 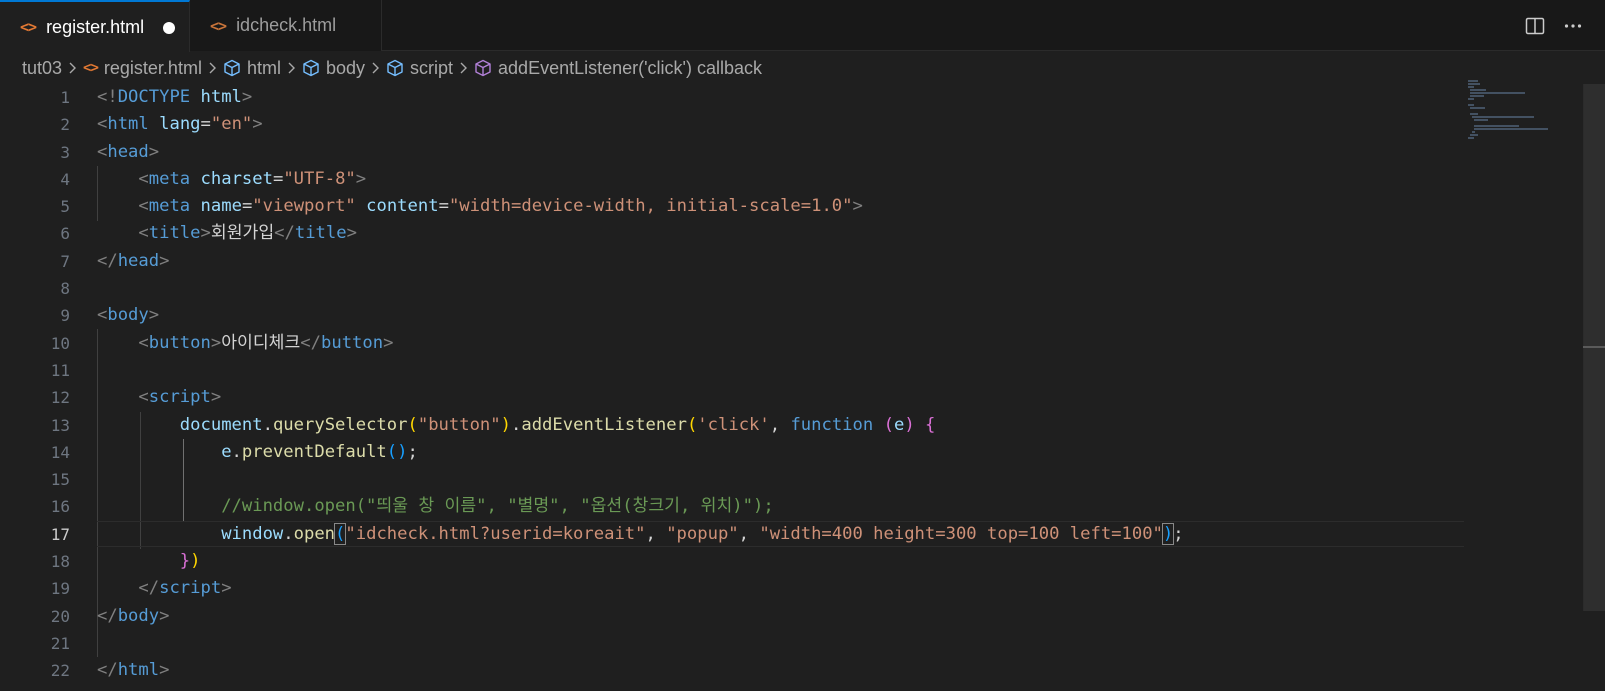 What do you see at coordinates (236, 451) in the screenshot?
I see `code-token: .` at bounding box center [236, 451].